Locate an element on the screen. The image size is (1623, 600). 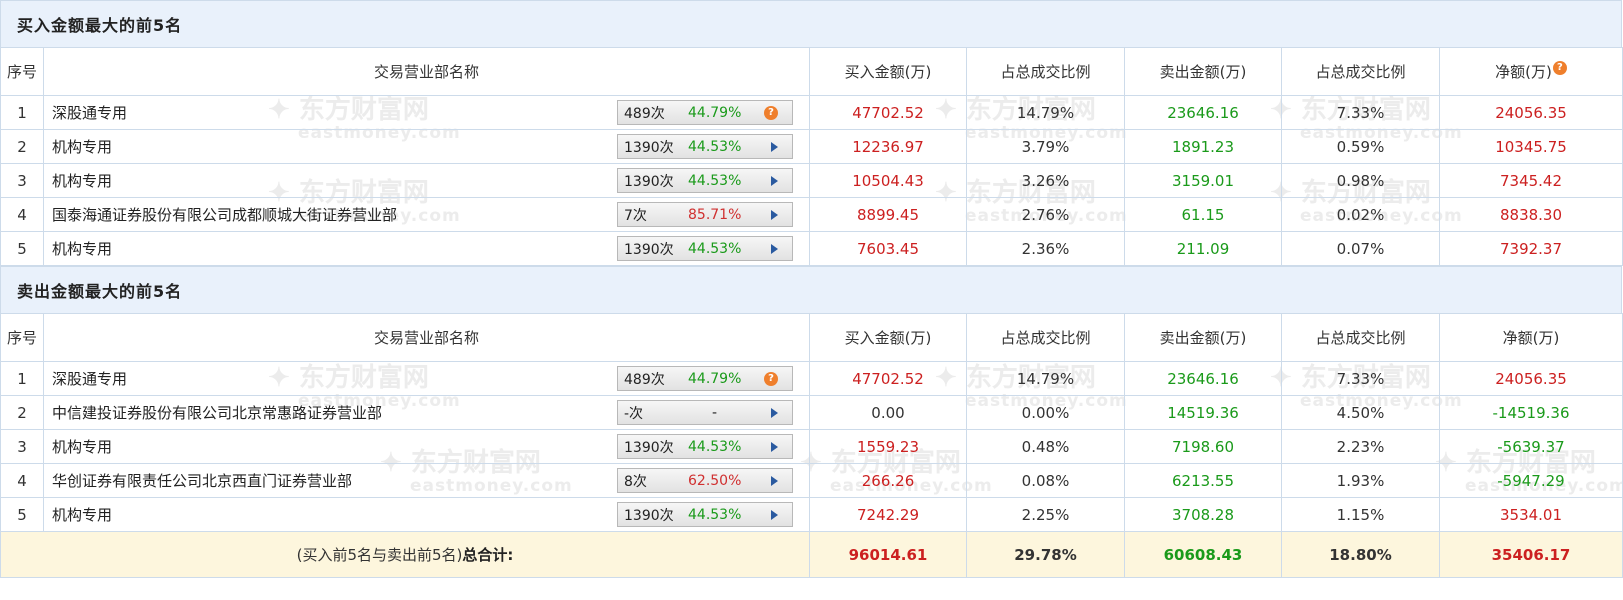
buy-amount: 12236.97 is located at coordinates (888, 146).